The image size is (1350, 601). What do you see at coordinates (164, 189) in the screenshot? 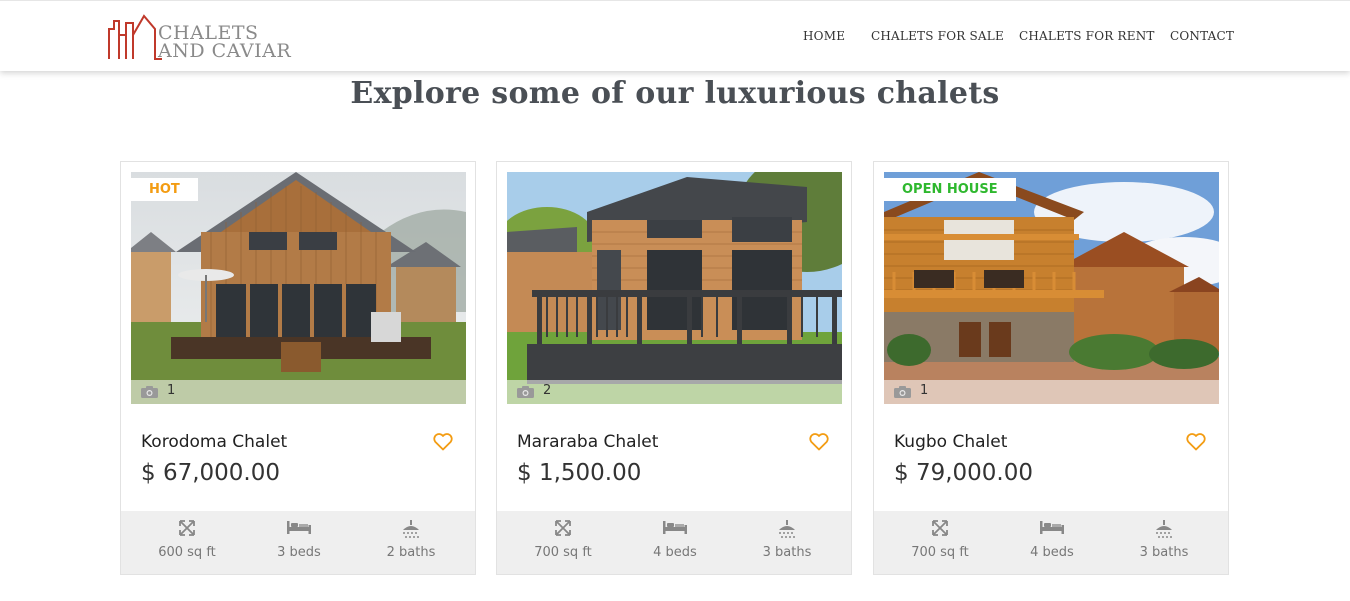
I see `status-badge: HOT` at bounding box center [164, 189].